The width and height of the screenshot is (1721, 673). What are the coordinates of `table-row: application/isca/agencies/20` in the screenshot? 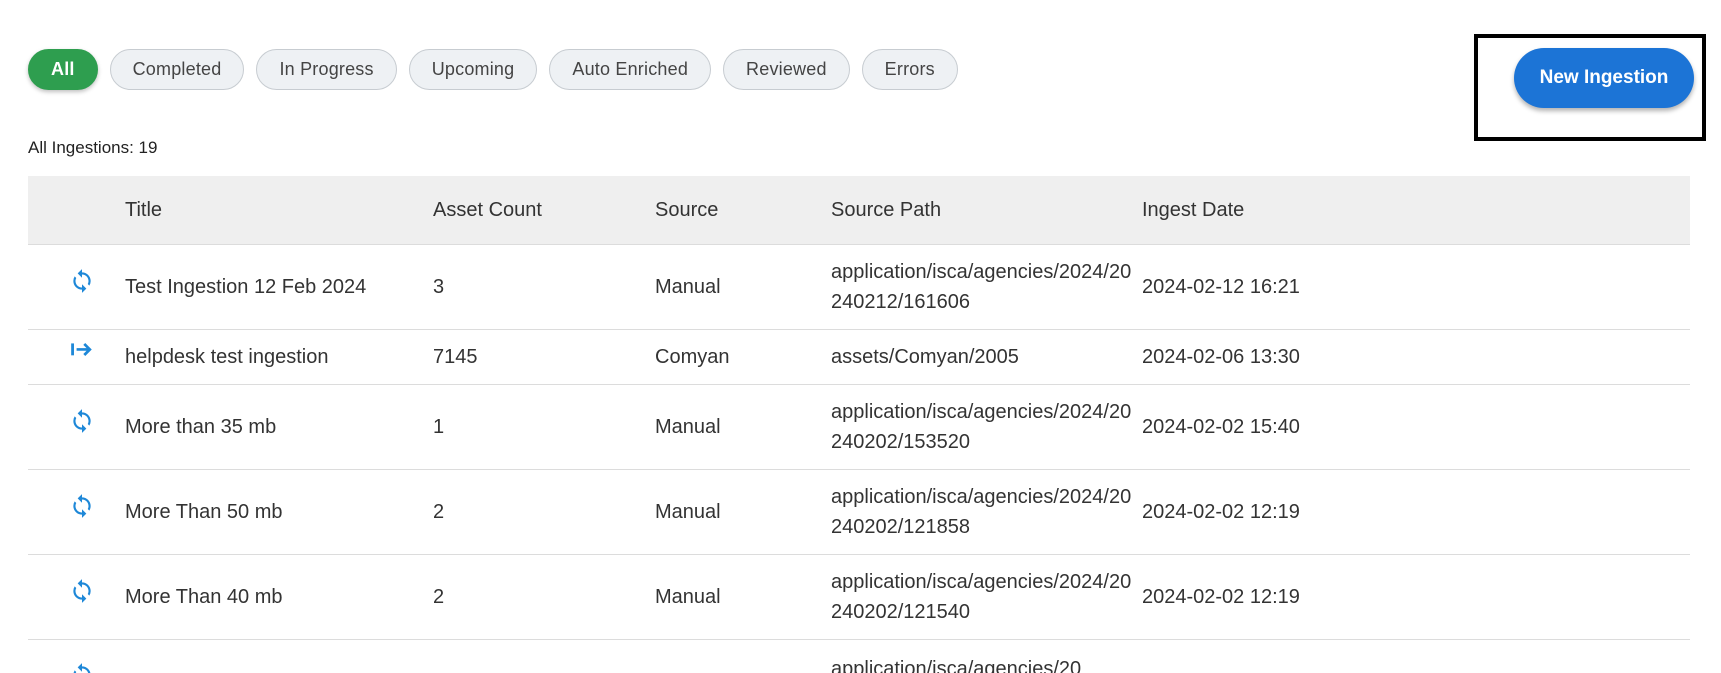 It's located at (859, 656).